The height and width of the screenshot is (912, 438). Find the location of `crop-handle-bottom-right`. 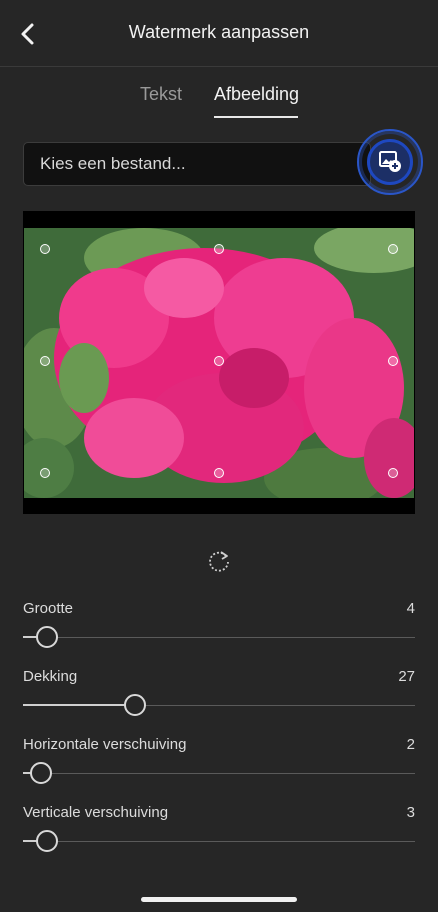

crop-handle-bottom-right is located at coordinates (393, 473).